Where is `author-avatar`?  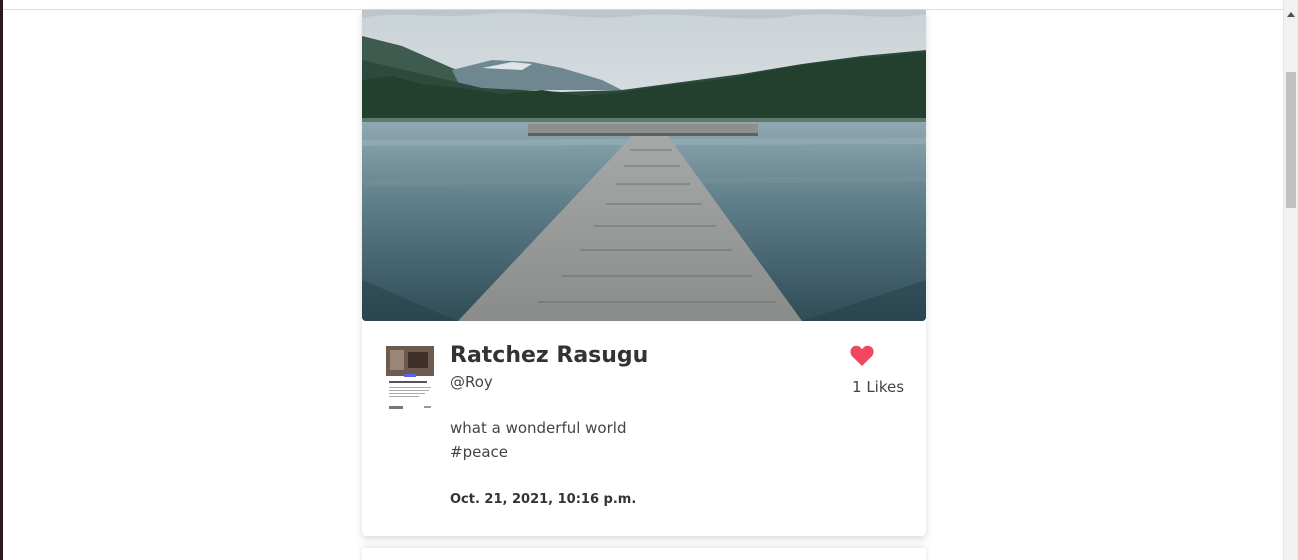 author-avatar is located at coordinates (410, 379).